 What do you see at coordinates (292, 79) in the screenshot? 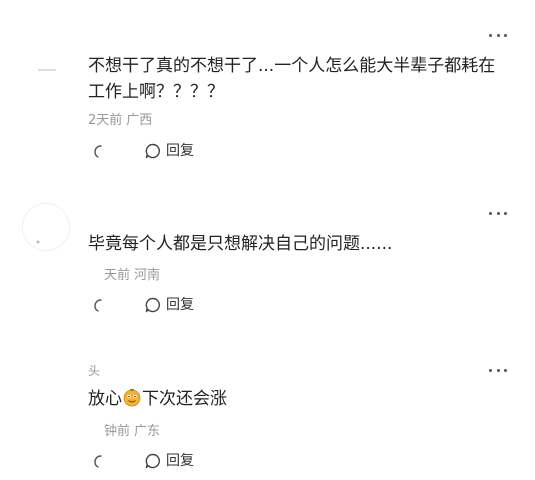
I see `comment-text: 不想干了真的不想干了...一个人怎么能大半辈子都耗在工作上啊？？？？` at bounding box center [292, 79].